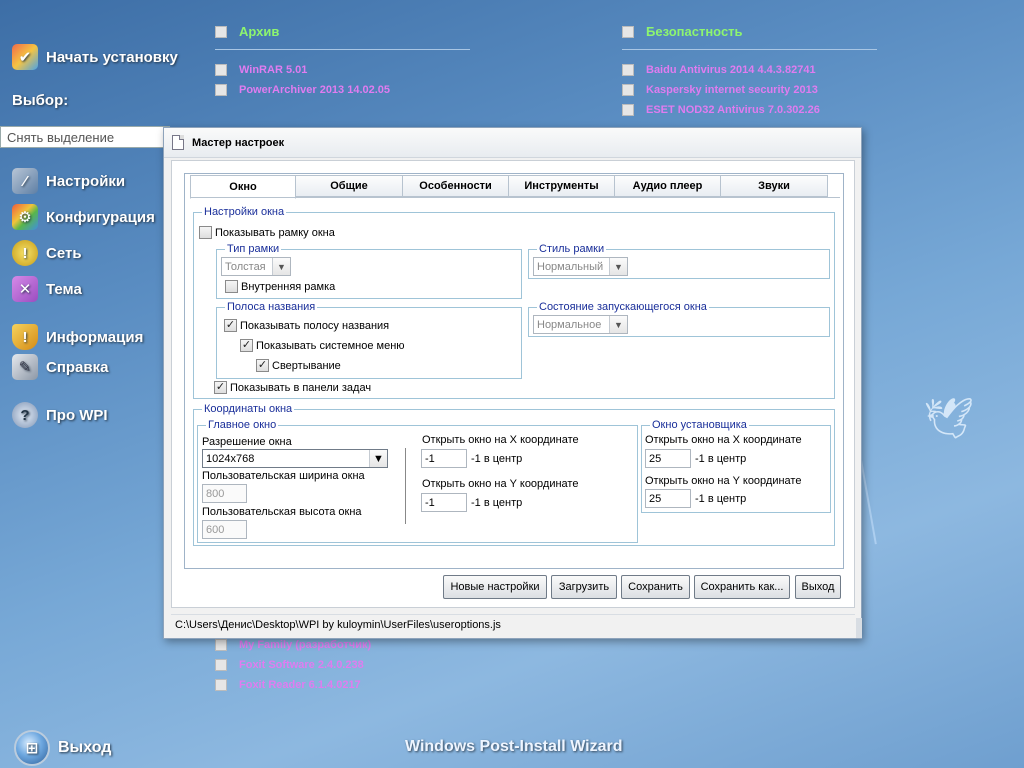 The image size is (1024, 768). I want to click on security-header-label: Безопастность, so click(694, 31).